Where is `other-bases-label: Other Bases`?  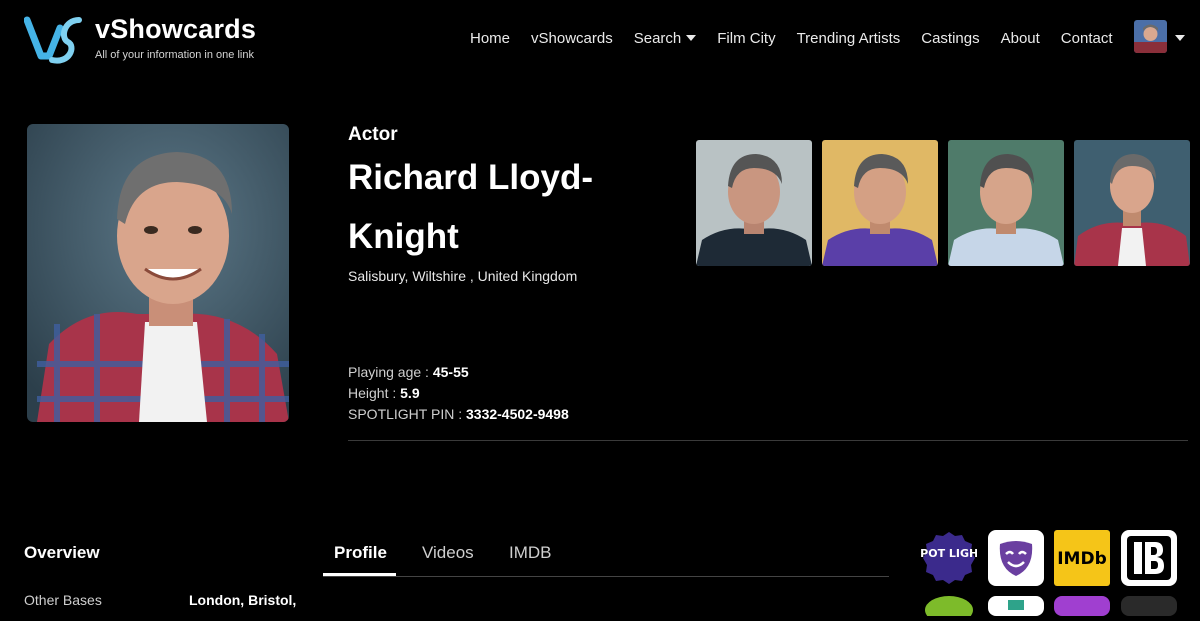 other-bases-label: Other Bases is located at coordinates (63, 600).